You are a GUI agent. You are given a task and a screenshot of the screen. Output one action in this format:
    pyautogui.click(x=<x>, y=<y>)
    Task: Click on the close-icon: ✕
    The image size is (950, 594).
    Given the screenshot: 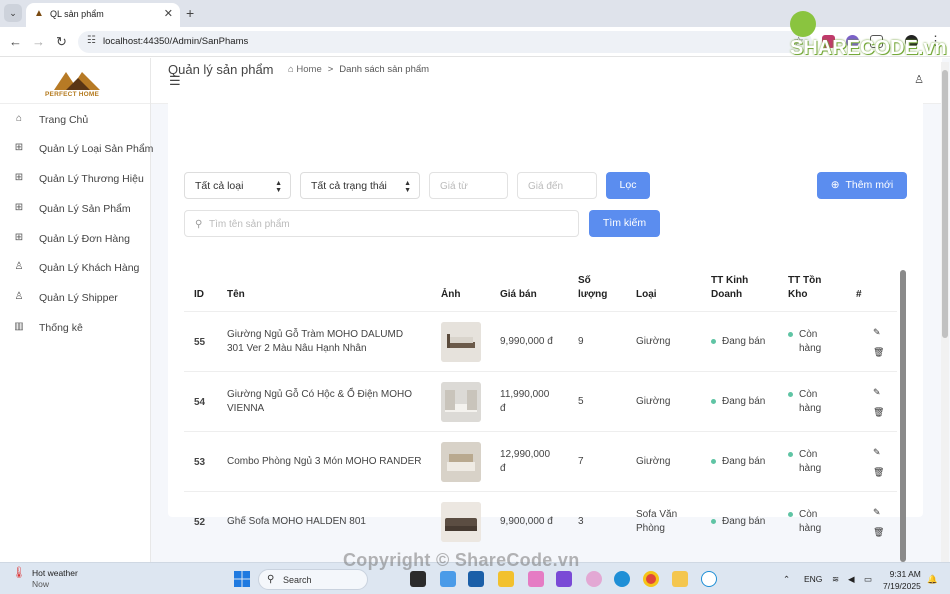 What is the action you would take?
    pyautogui.click(x=168, y=13)
    